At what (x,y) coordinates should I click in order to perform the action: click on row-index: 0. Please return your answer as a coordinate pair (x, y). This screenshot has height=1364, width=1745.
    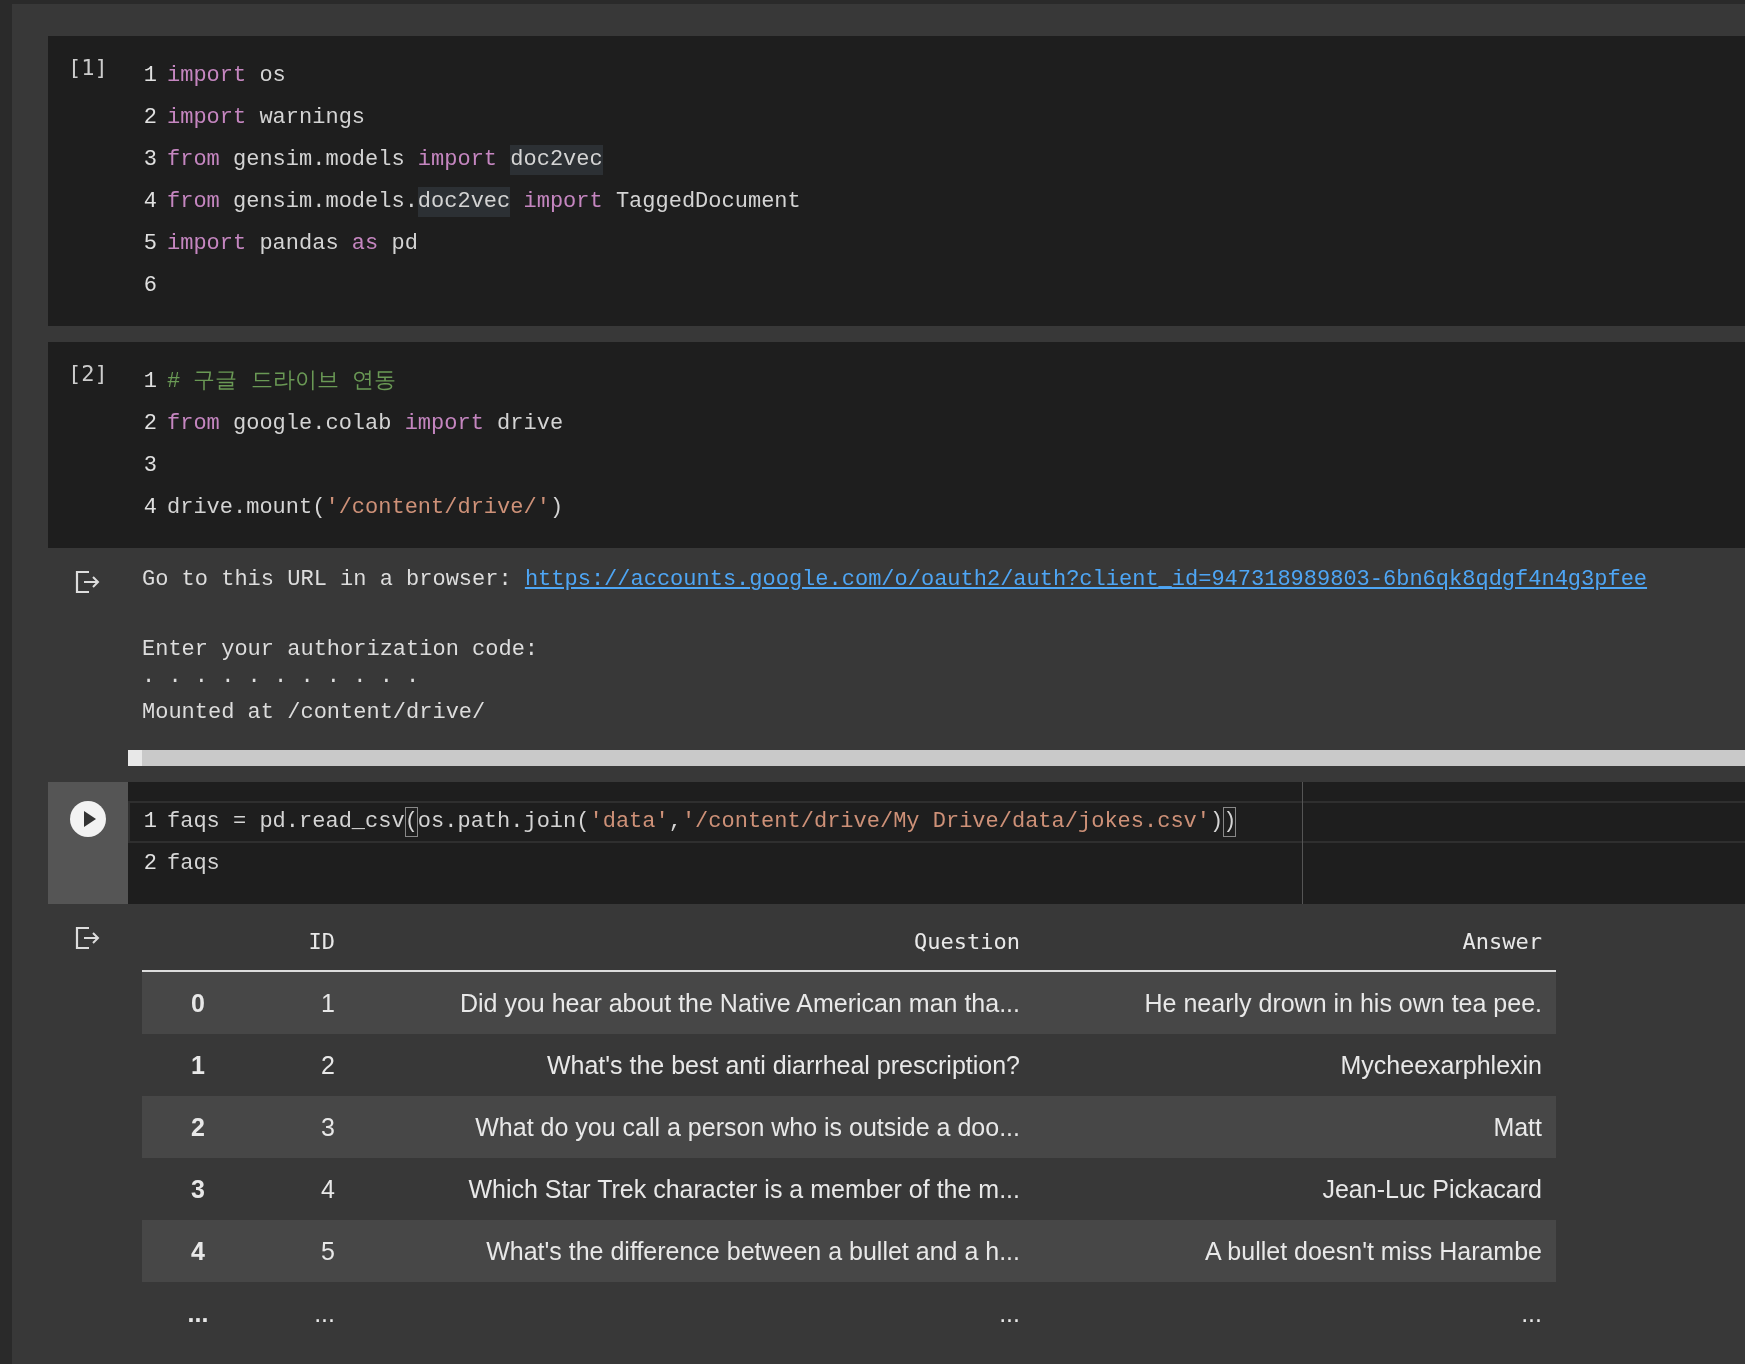
    Looking at the image, I should click on (198, 1002).